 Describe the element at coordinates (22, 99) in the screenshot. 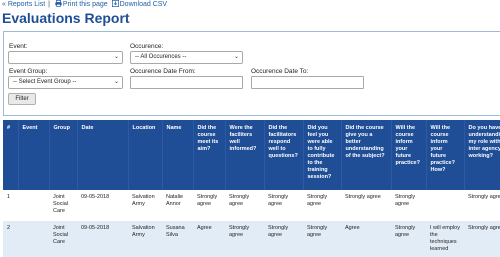

I see `filter-button: Filter` at that location.